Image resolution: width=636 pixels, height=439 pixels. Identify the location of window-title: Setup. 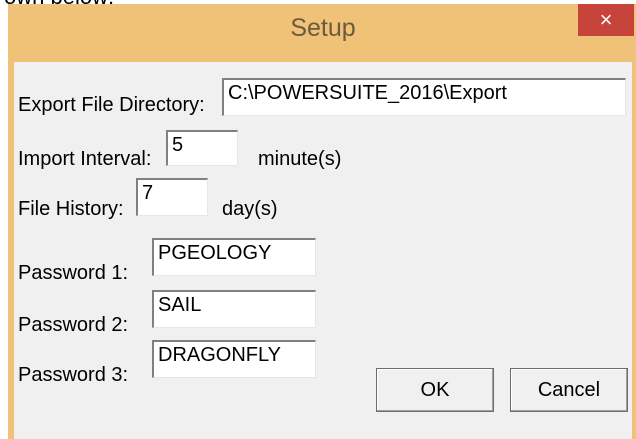
(323, 28).